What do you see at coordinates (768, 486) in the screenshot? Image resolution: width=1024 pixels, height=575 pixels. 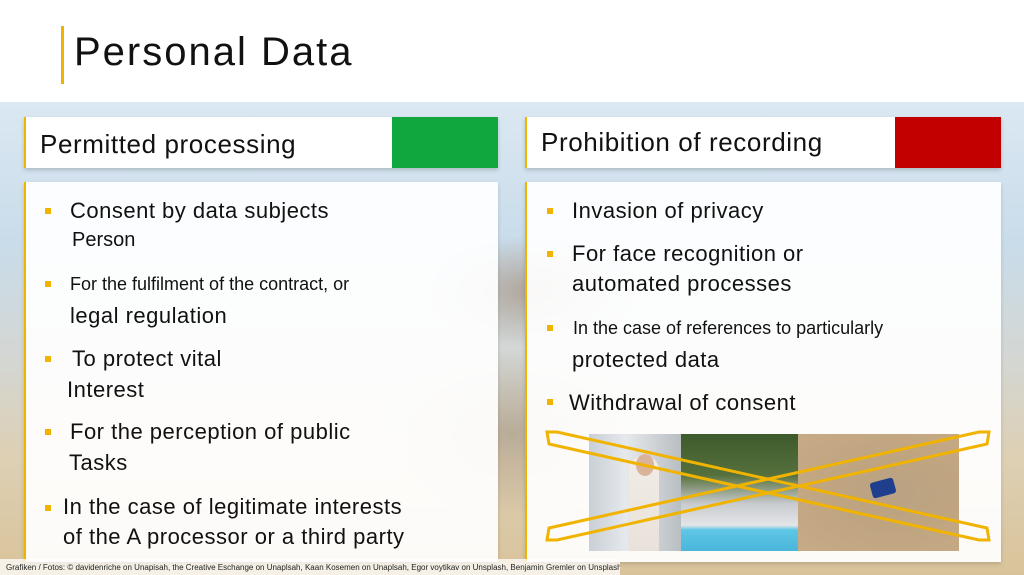 I see `cross-out-icon` at bounding box center [768, 486].